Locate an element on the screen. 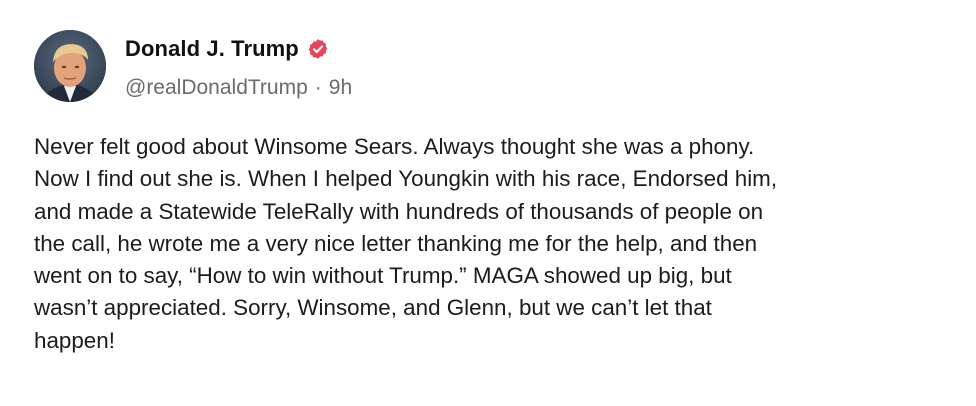 This screenshot has height=406, width=976. post-meta: @realDonaldTrump · 9h is located at coordinates (238, 88).